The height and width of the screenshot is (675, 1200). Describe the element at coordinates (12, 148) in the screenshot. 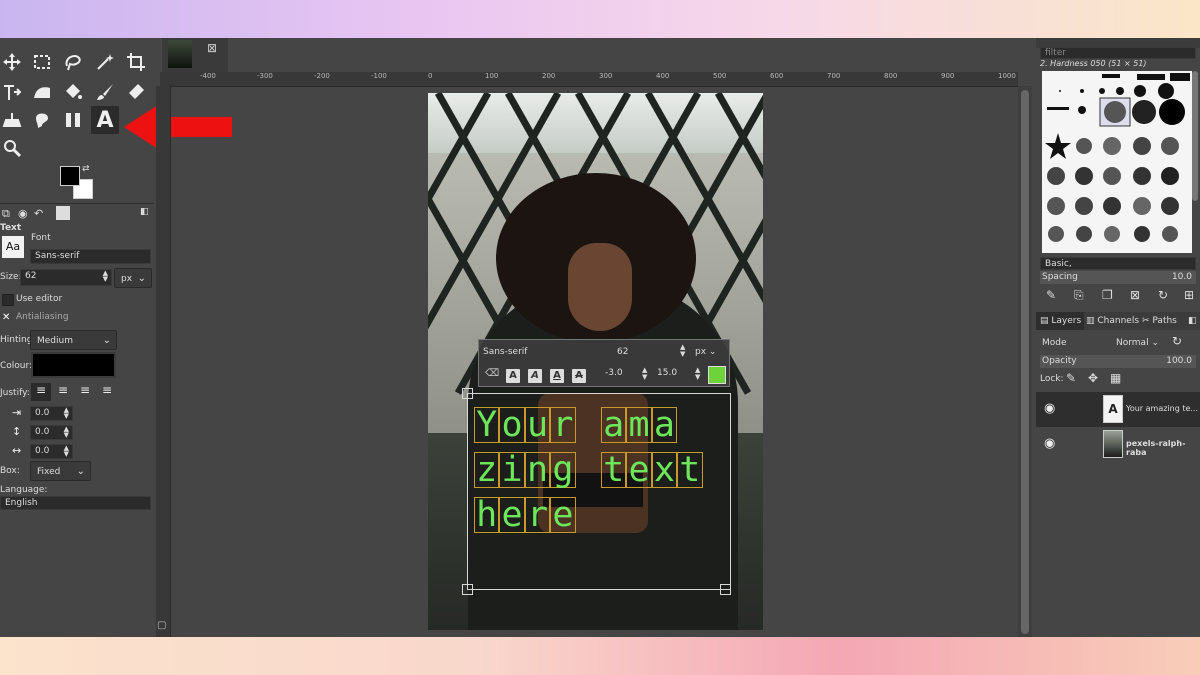

I see `zoom-tool-icon` at that location.